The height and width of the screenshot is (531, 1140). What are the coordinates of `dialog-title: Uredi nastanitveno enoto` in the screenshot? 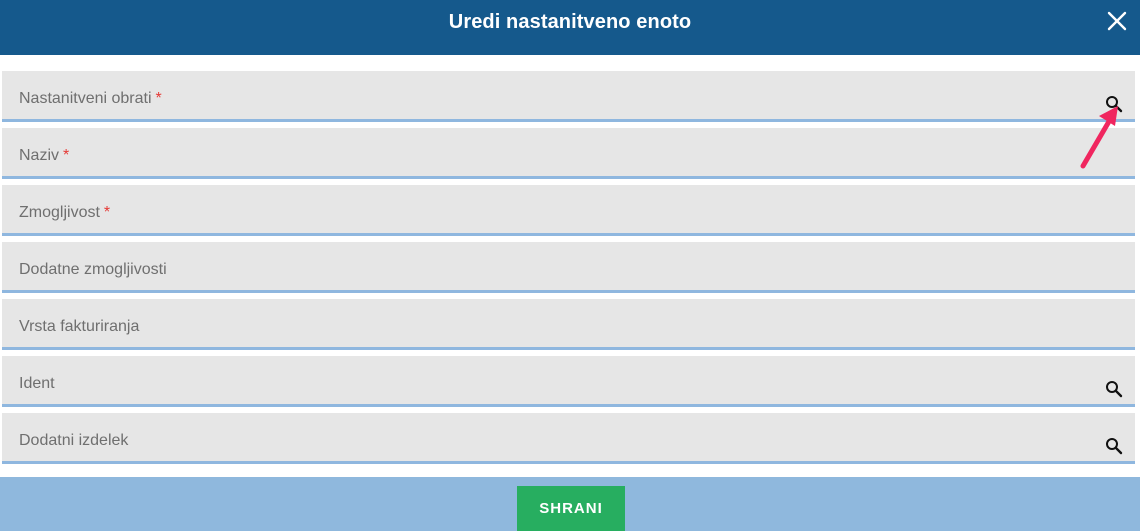 It's located at (570, 22).